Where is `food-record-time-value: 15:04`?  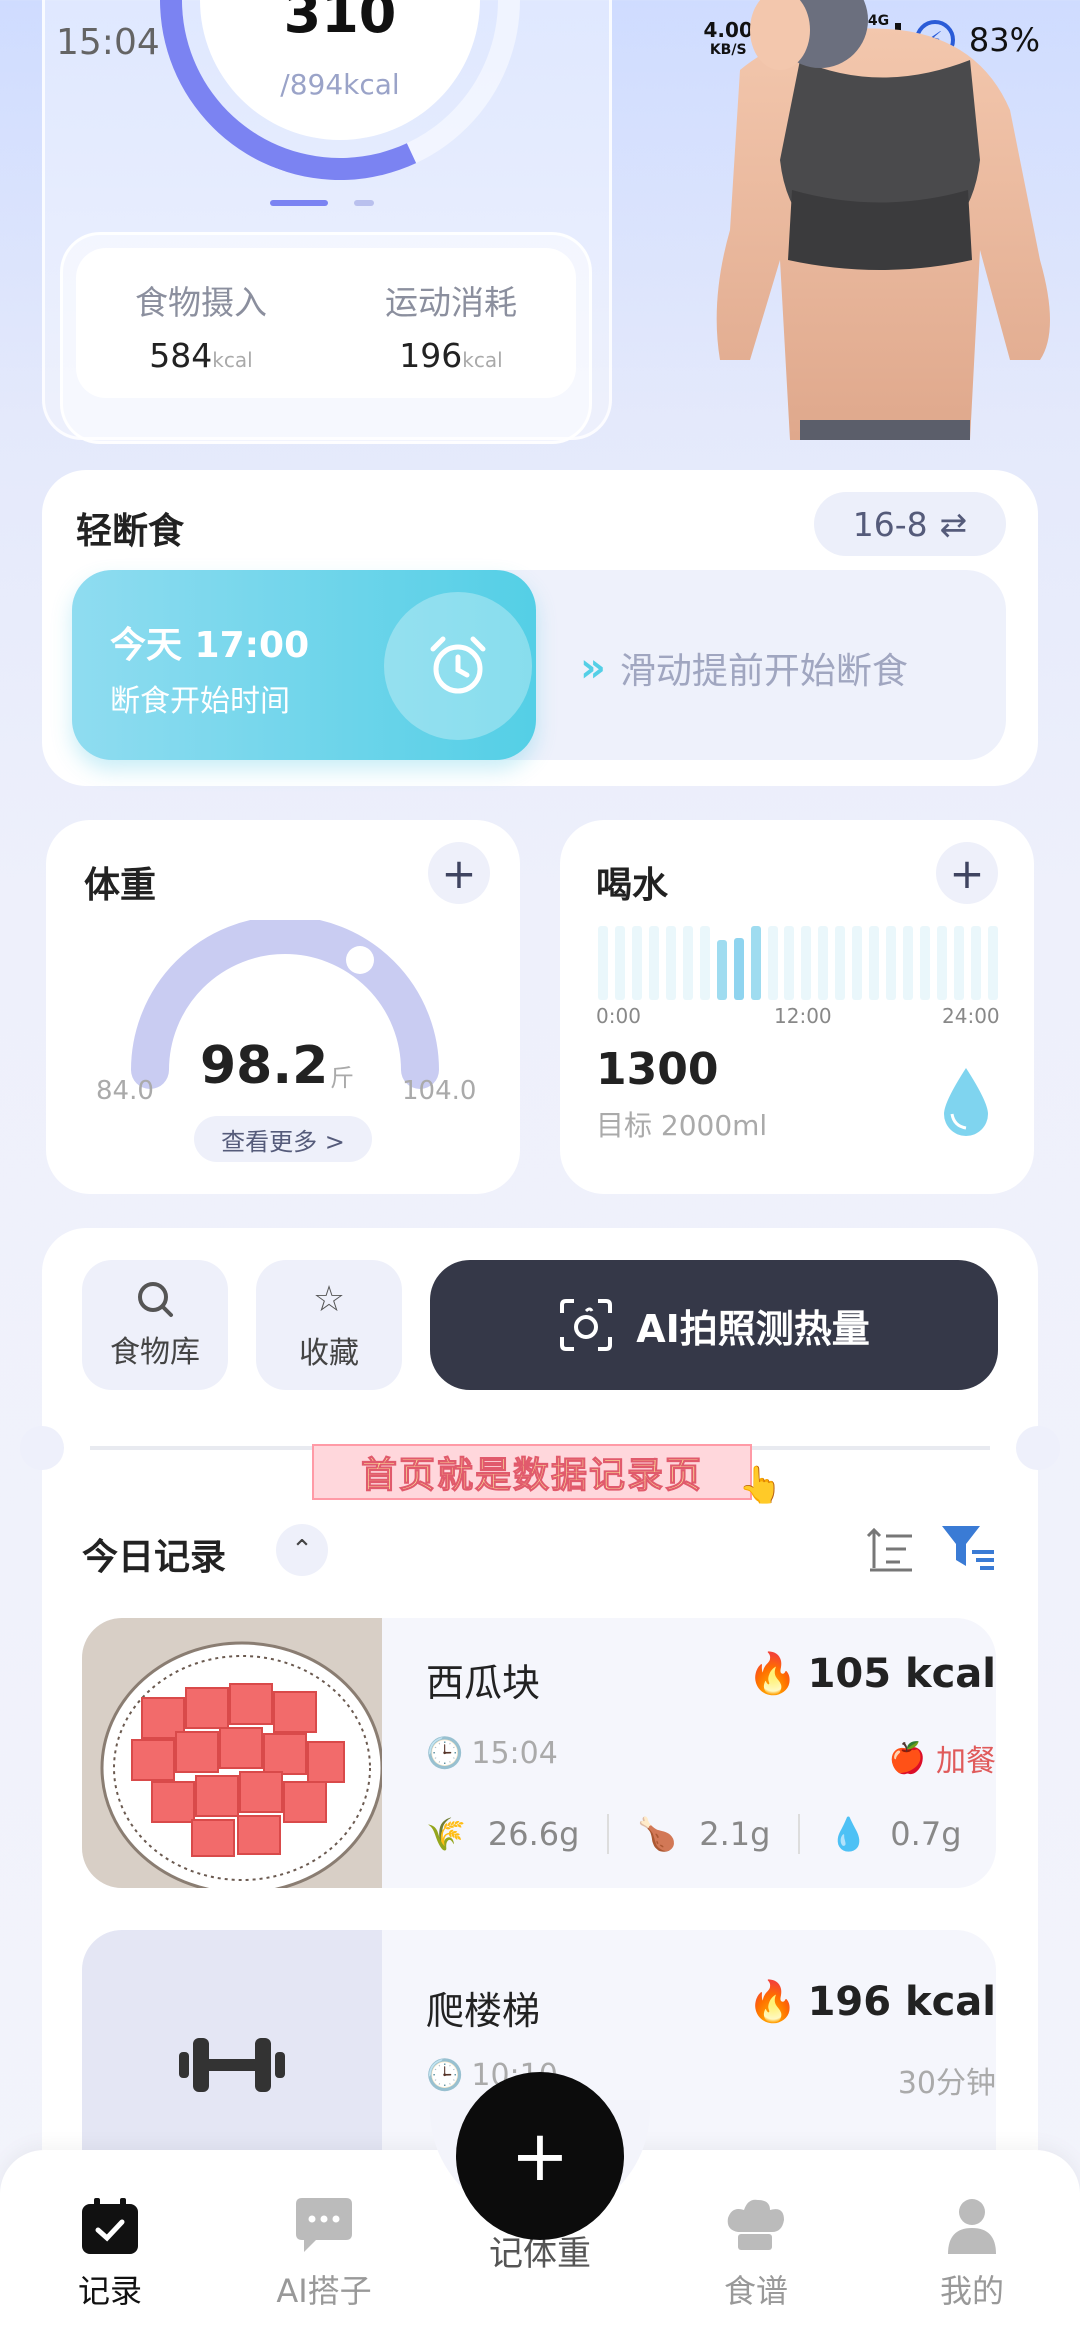
food-record-time-value: 15:04 is located at coordinates (514, 1753).